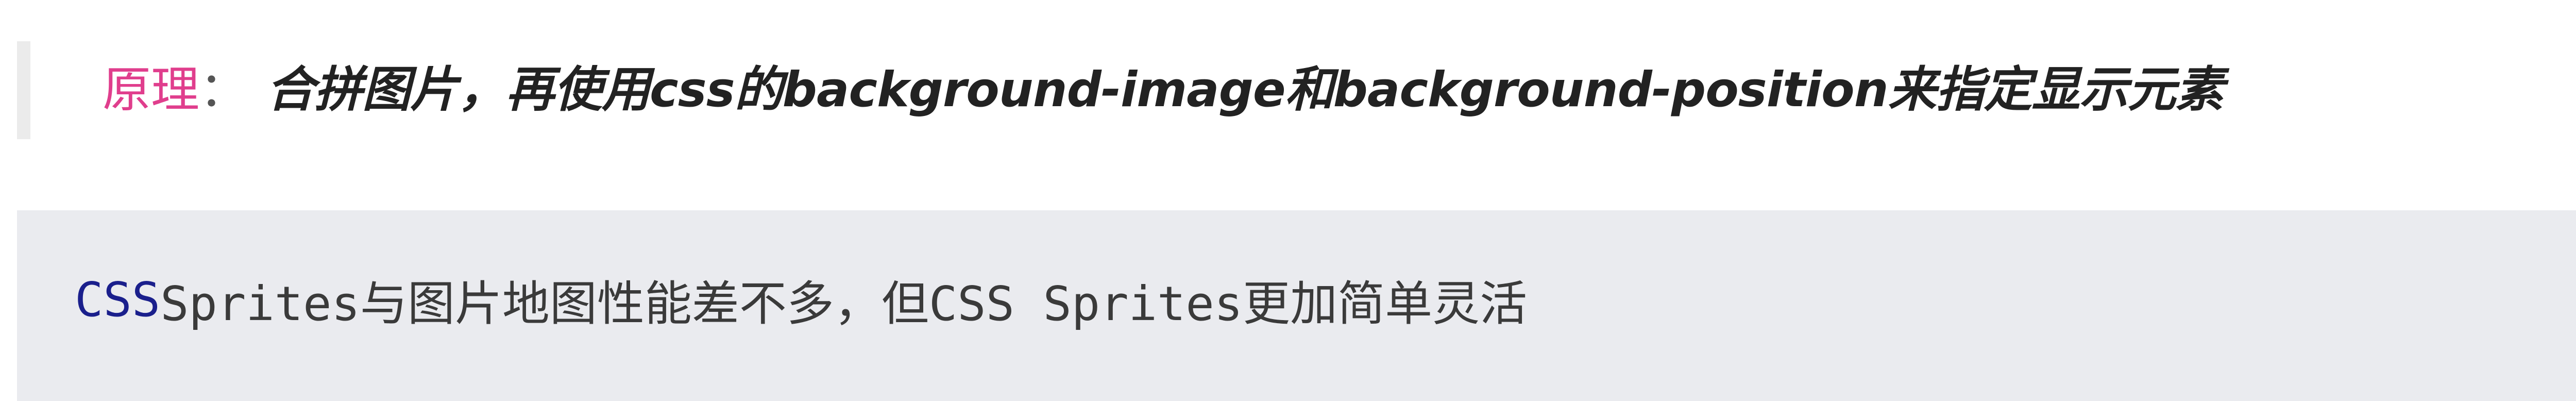  What do you see at coordinates (223, 90) in the screenshot?
I see `principle-colon: ：` at bounding box center [223, 90].